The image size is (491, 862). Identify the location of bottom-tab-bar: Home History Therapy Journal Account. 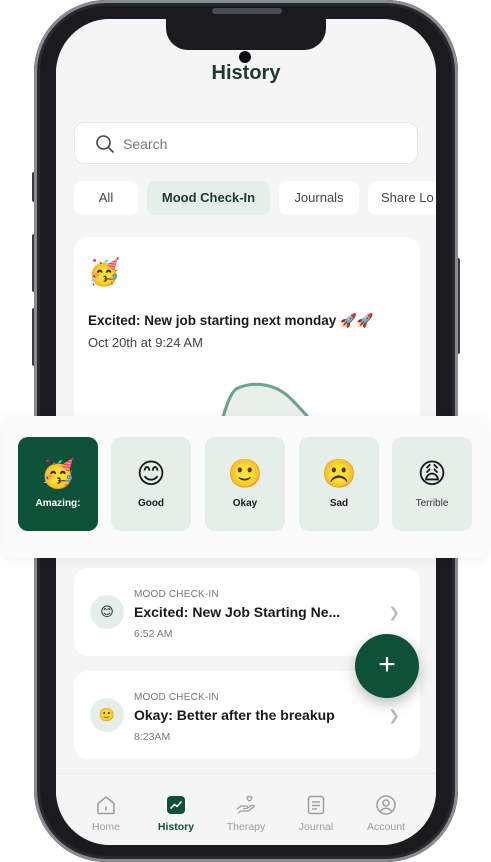
(246, 809).